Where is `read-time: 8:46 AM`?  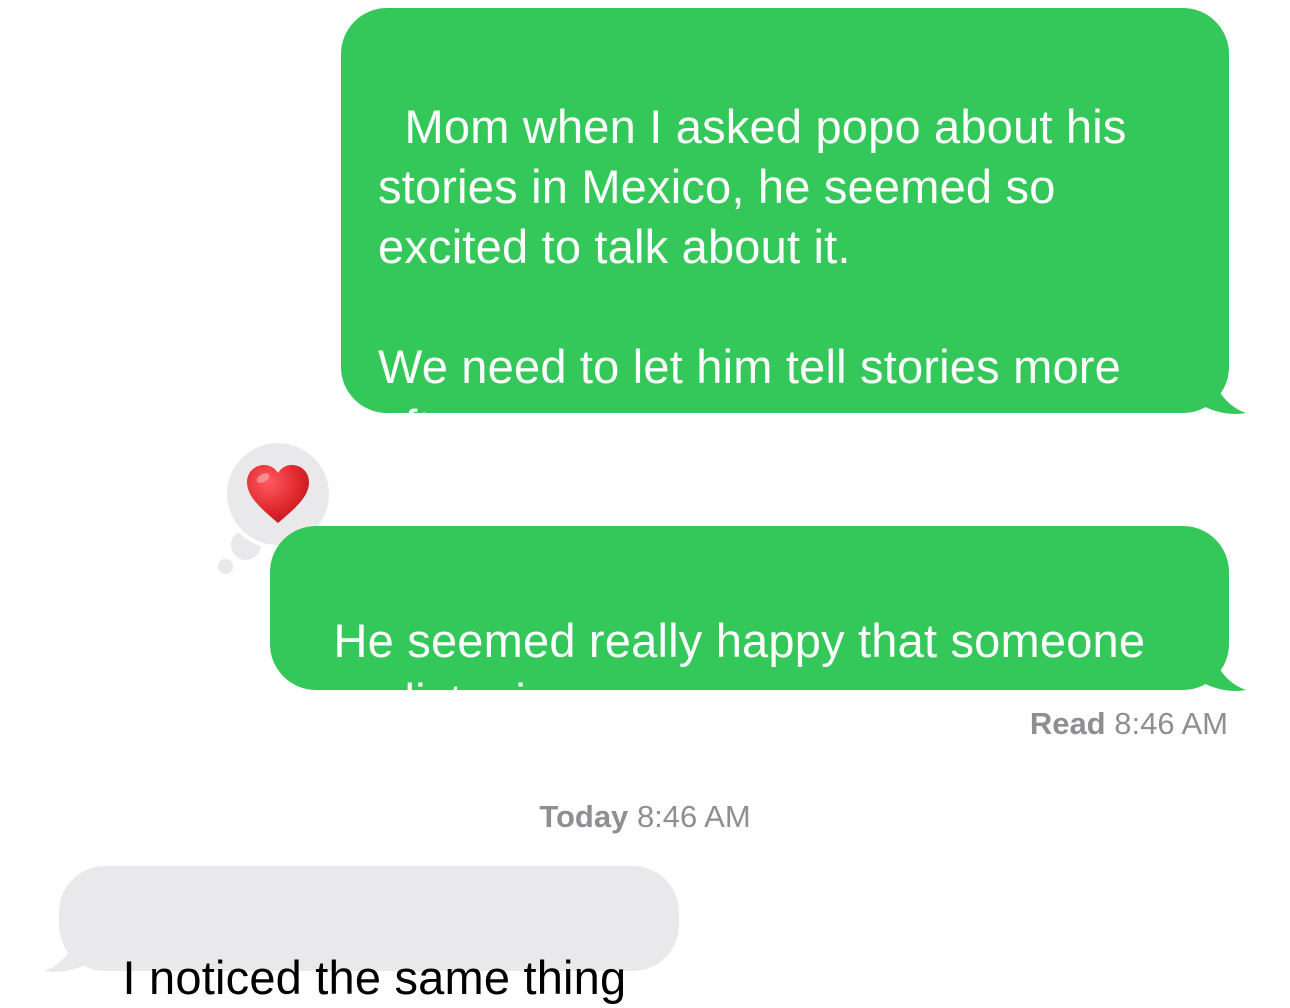 read-time: 8:46 AM is located at coordinates (1171, 723).